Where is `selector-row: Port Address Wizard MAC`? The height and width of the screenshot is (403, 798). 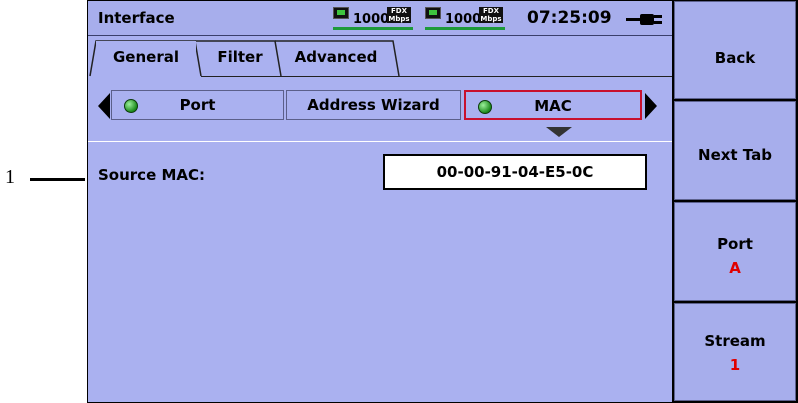
selector-row: Port Address Wizard MAC is located at coordinates (380, 106).